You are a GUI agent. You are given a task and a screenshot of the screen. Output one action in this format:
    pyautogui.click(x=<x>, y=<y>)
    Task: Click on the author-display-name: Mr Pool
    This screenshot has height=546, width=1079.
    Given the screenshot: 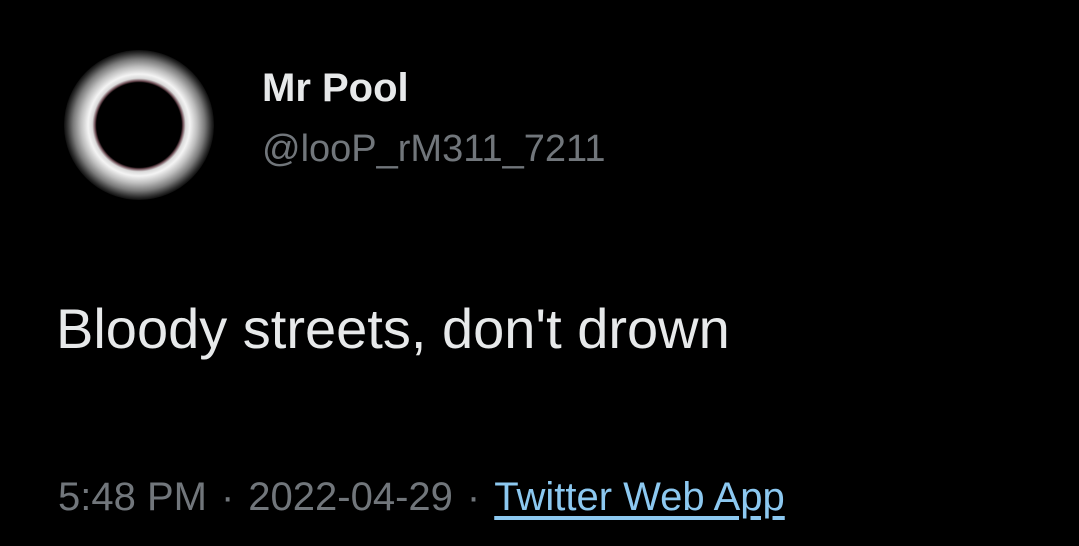 What is the action you would take?
    pyautogui.click(x=434, y=88)
    